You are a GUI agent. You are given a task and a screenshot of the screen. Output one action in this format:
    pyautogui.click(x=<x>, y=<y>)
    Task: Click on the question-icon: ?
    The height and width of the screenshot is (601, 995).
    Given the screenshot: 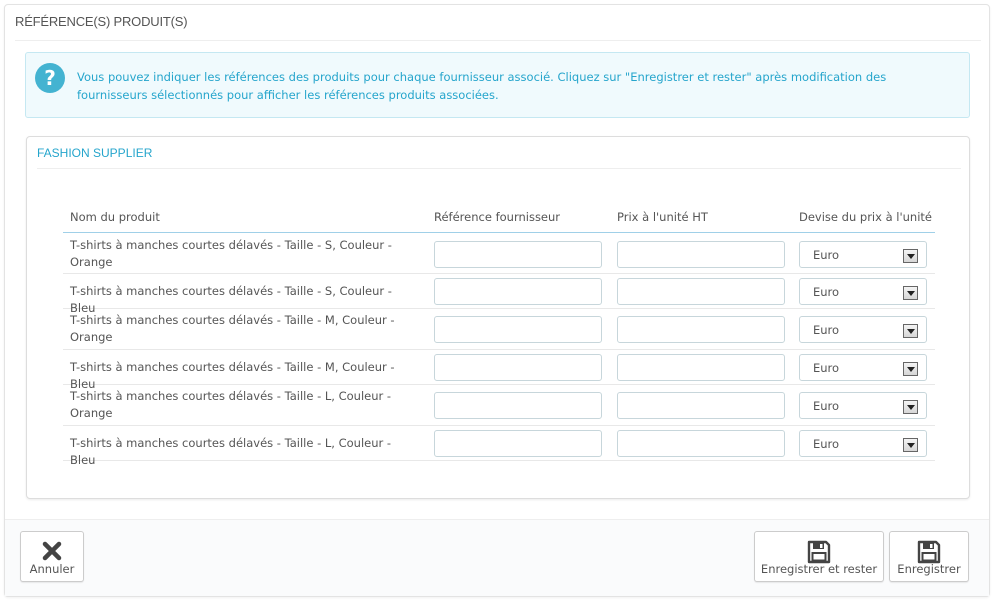 What is the action you would take?
    pyautogui.click(x=50, y=78)
    